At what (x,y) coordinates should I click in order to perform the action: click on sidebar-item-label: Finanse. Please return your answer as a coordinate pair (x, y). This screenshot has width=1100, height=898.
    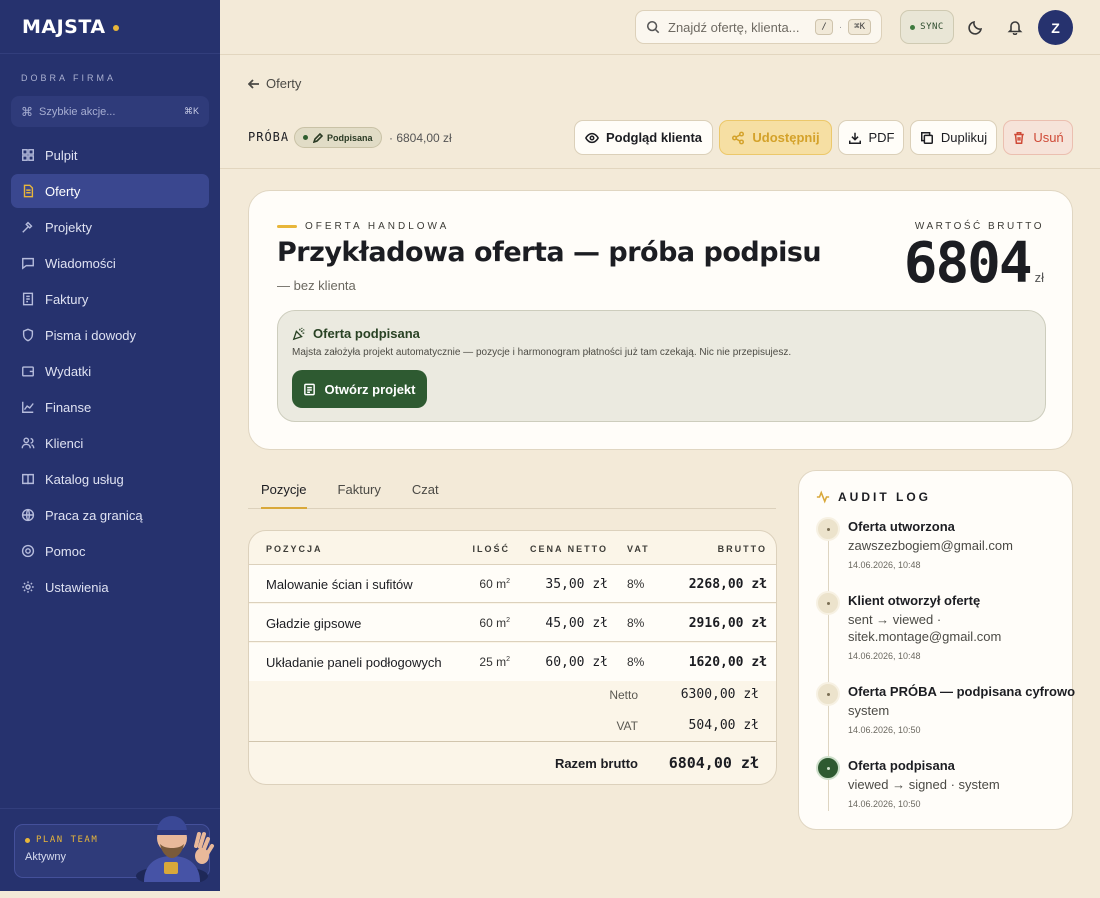
    Looking at the image, I should click on (68, 407).